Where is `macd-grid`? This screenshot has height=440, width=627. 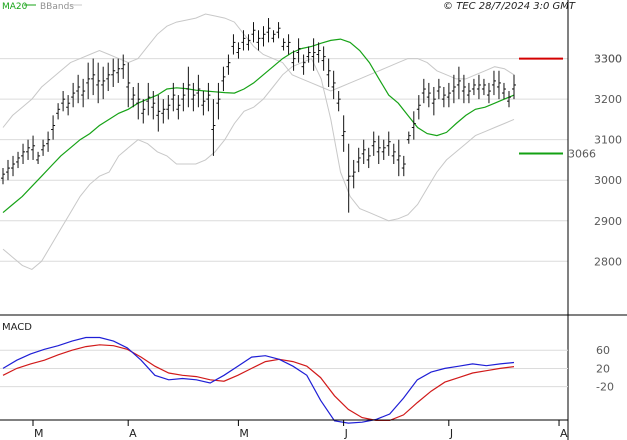
macd-grid is located at coordinates (284, 368).